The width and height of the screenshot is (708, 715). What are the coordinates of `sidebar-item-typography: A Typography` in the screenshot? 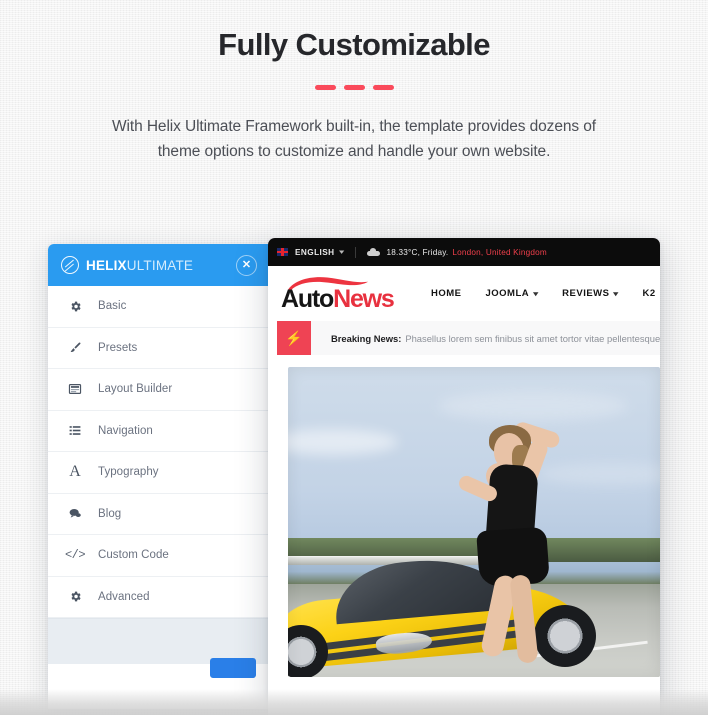 It's located at (158, 473).